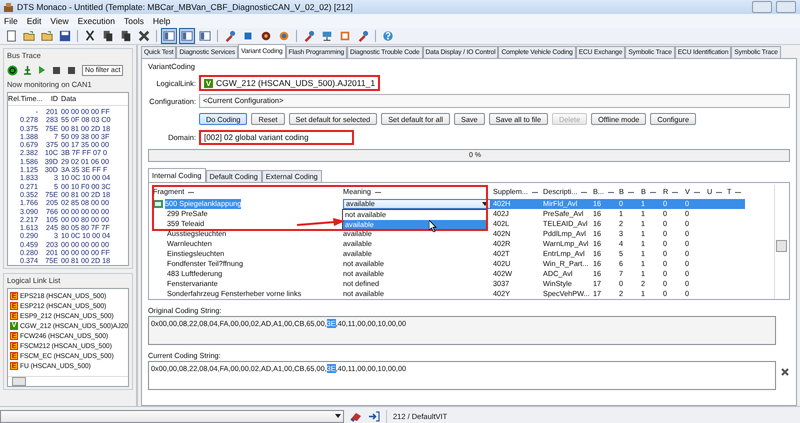  What do you see at coordinates (8, 7) in the screenshot?
I see `app-icon` at bounding box center [8, 7].